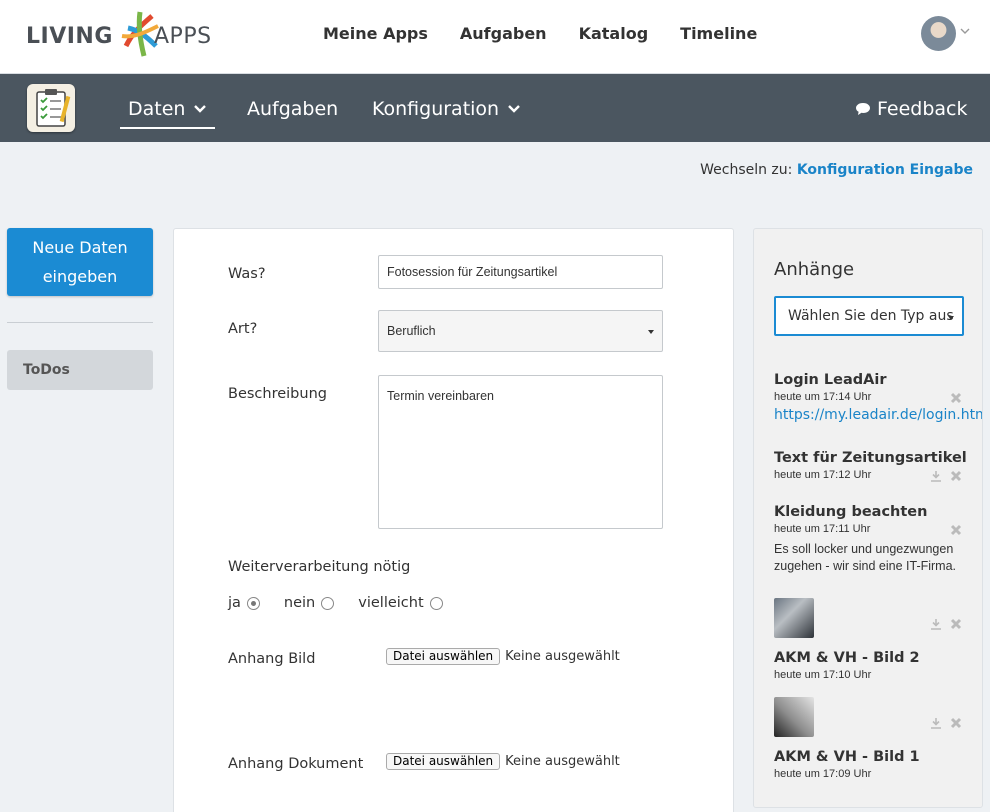 This screenshot has height=812, width=990. Describe the element at coordinates (80, 262) in the screenshot. I see `new-data-button: Neue Daten eingeben` at that location.